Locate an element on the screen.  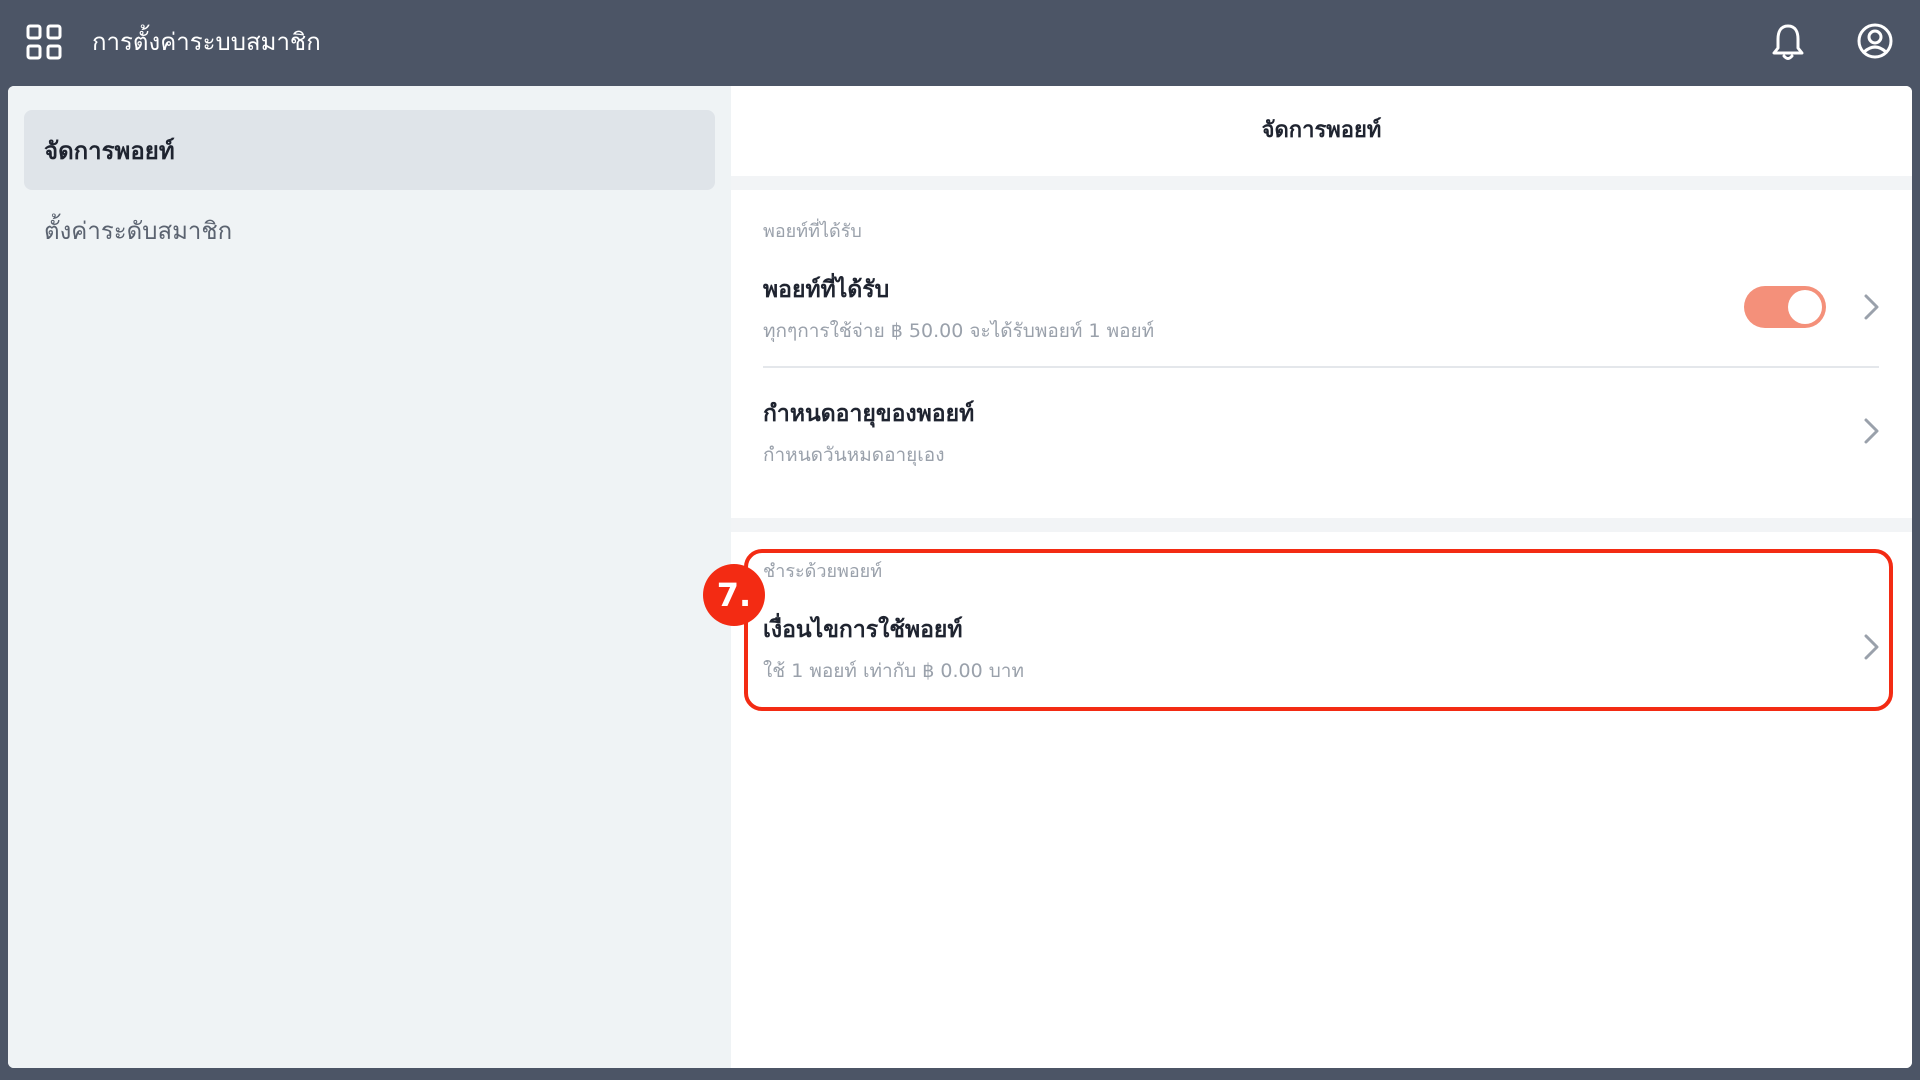
sidebar-item-label: ตั้งค่าระดับสมาชิก is located at coordinates (138, 230).